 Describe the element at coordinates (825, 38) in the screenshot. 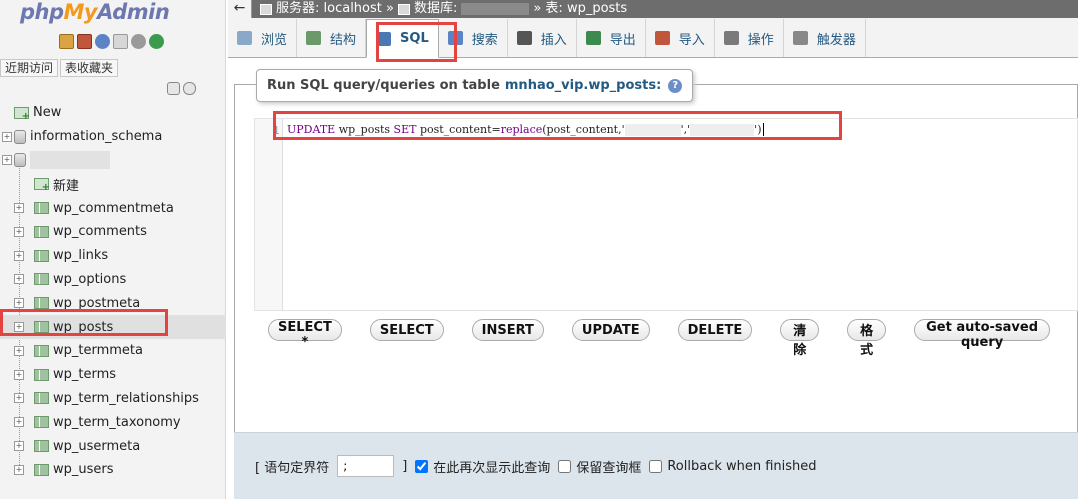

I see `tab-triggers: 触发器` at that location.